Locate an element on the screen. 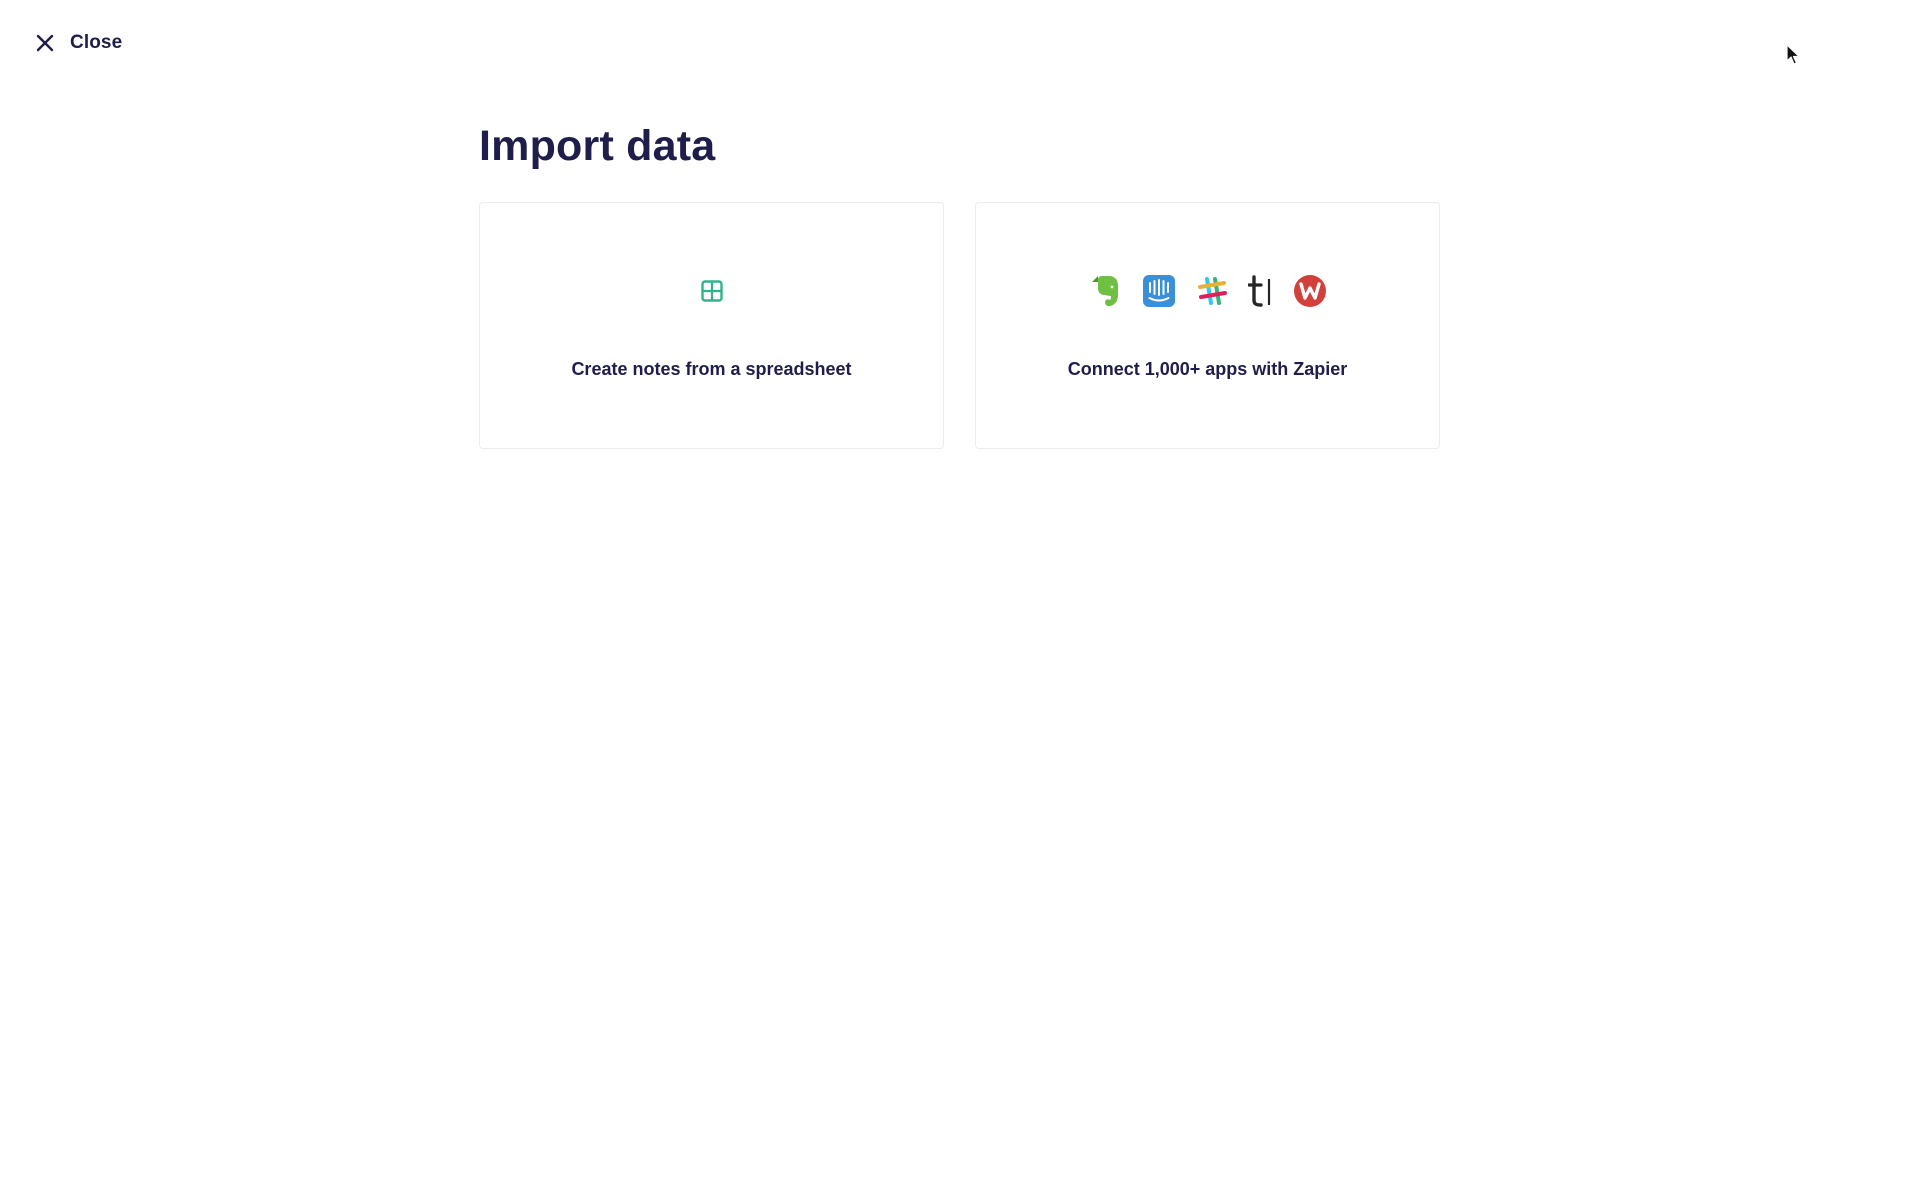 Image resolution: width=1920 pixels, height=1200 pixels. spreadsheet-import-card: Create notes from a spreadsheet is located at coordinates (711, 325).